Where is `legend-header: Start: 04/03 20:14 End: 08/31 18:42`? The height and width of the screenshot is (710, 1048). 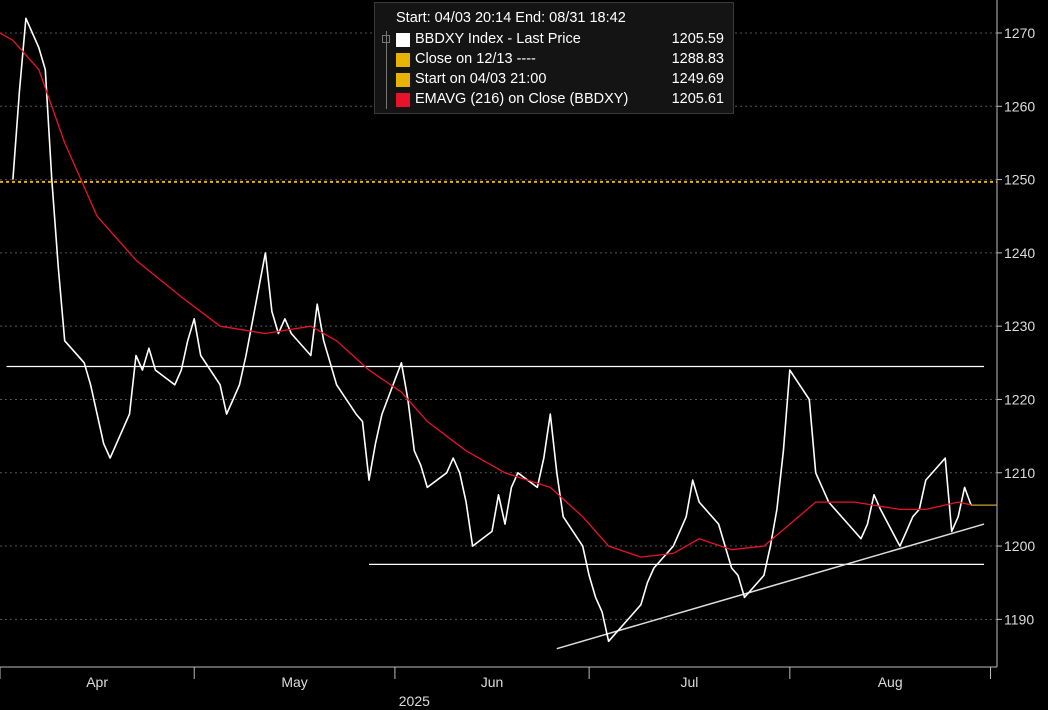
legend-header: Start: 04/03 20:14 End: 08/31 18:42 is located at coordinates (511, 18).